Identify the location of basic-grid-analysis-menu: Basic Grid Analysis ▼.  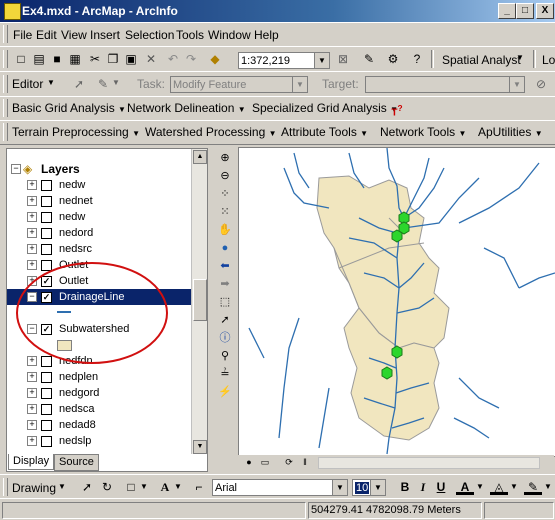
(69, 108).